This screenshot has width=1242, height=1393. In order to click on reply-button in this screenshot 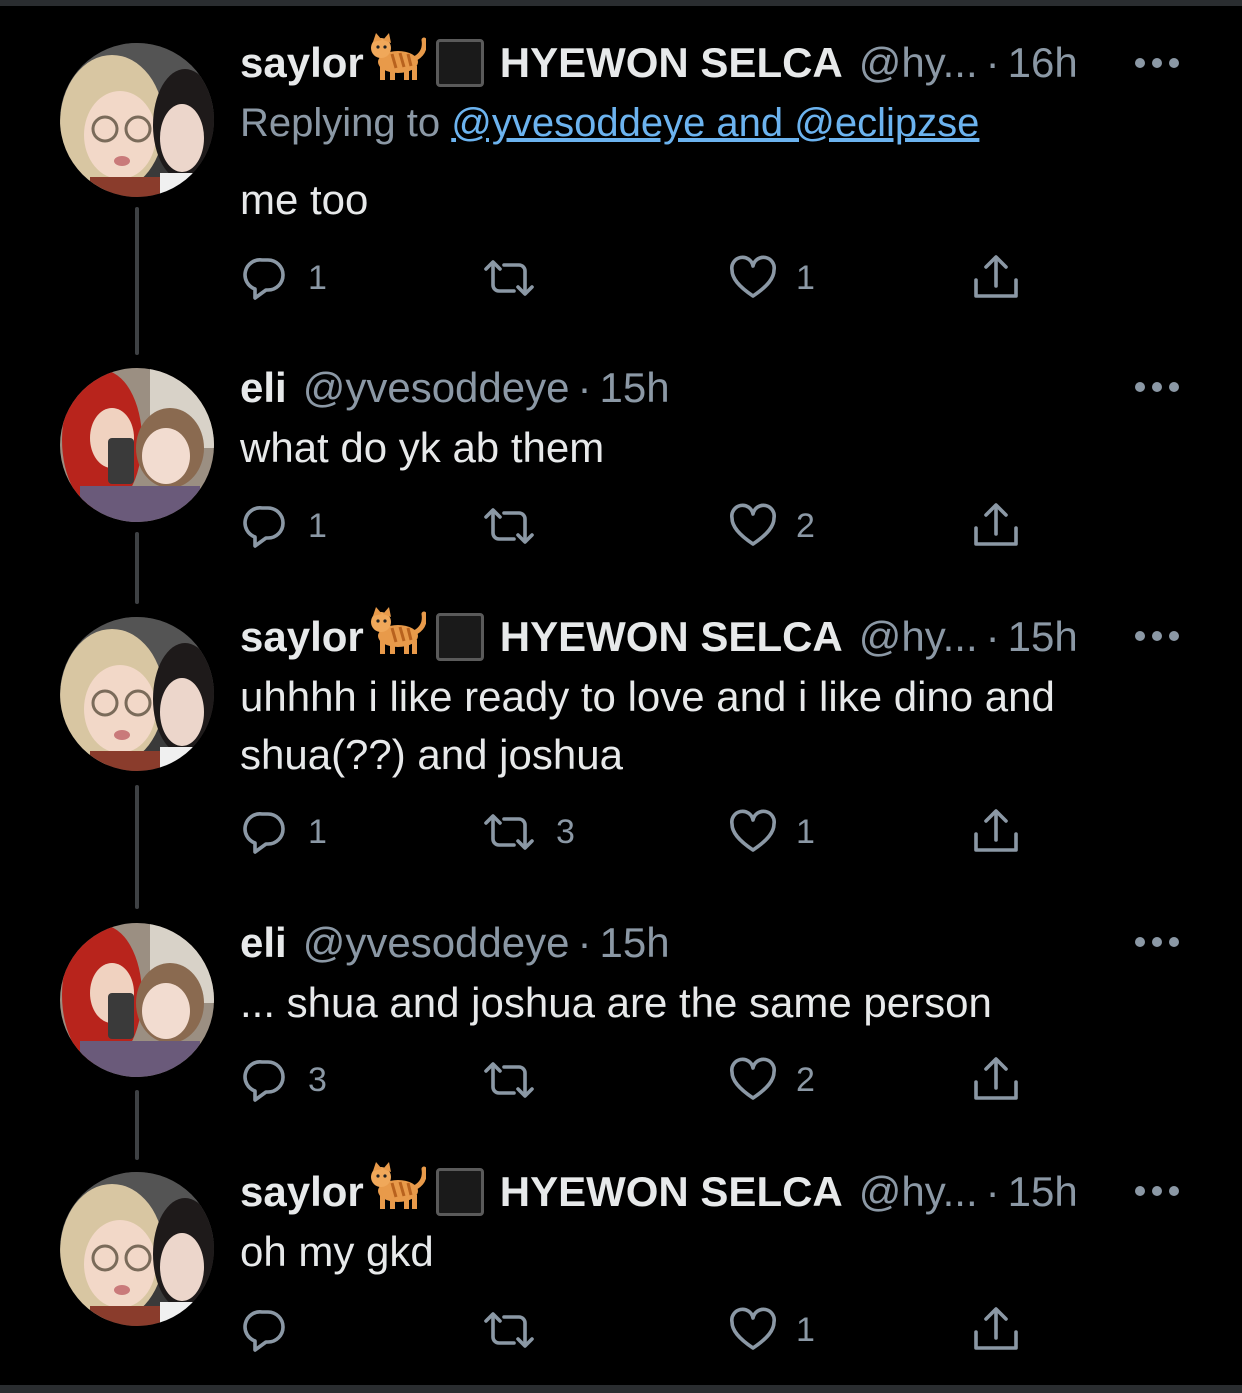, I will do `click(274, 1330)`.